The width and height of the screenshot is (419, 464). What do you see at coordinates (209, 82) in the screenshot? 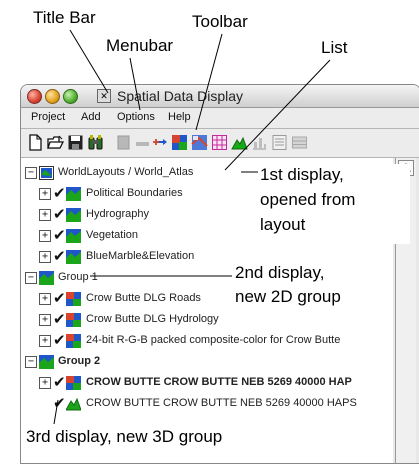
I see `leader-toolbar` at bounding box center [209, 82].